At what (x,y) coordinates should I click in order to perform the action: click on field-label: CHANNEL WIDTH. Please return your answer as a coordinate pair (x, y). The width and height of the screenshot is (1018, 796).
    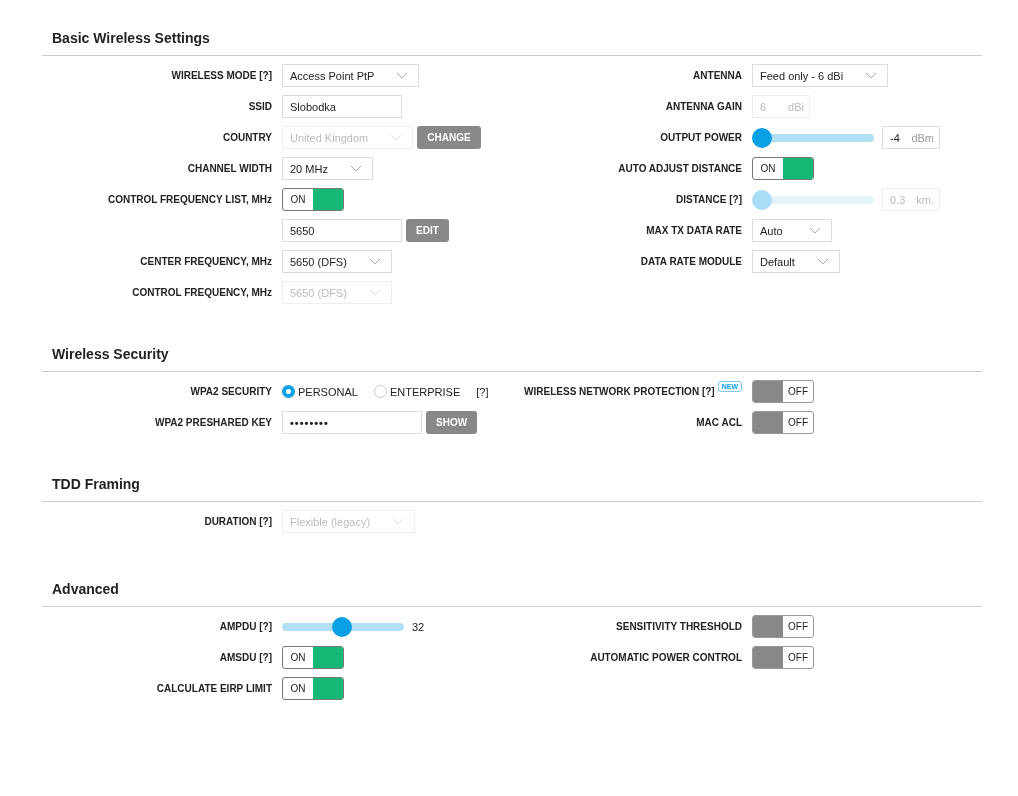
    Looking at the image, I should click on (229, 168).